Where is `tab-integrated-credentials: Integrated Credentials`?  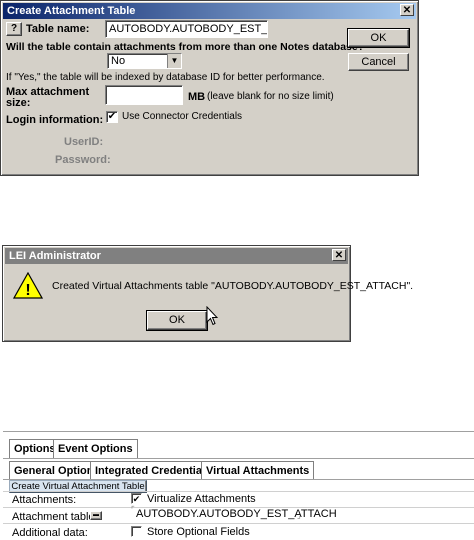
tab-integrated-credentials: Integrated Credentials is located at coordinates (153, 470).